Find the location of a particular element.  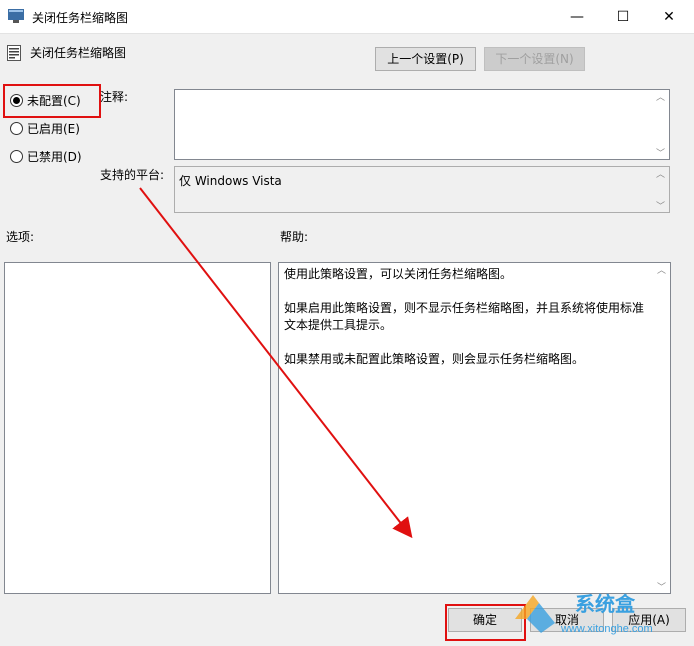

watermark-logo-icon is located at coordinates (535, 614).